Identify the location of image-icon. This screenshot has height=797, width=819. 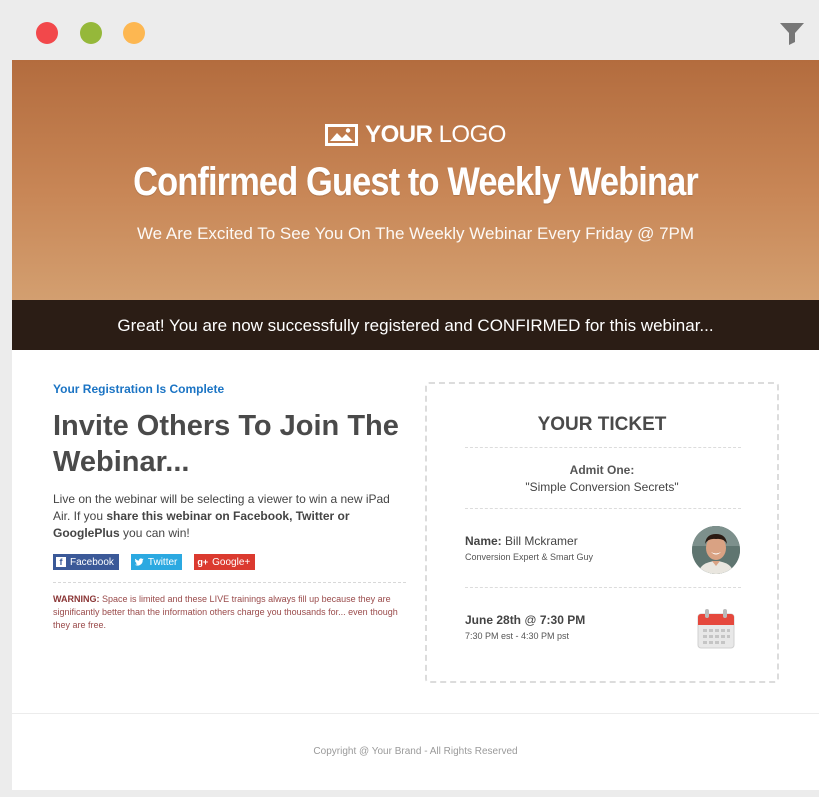
(342, 135).